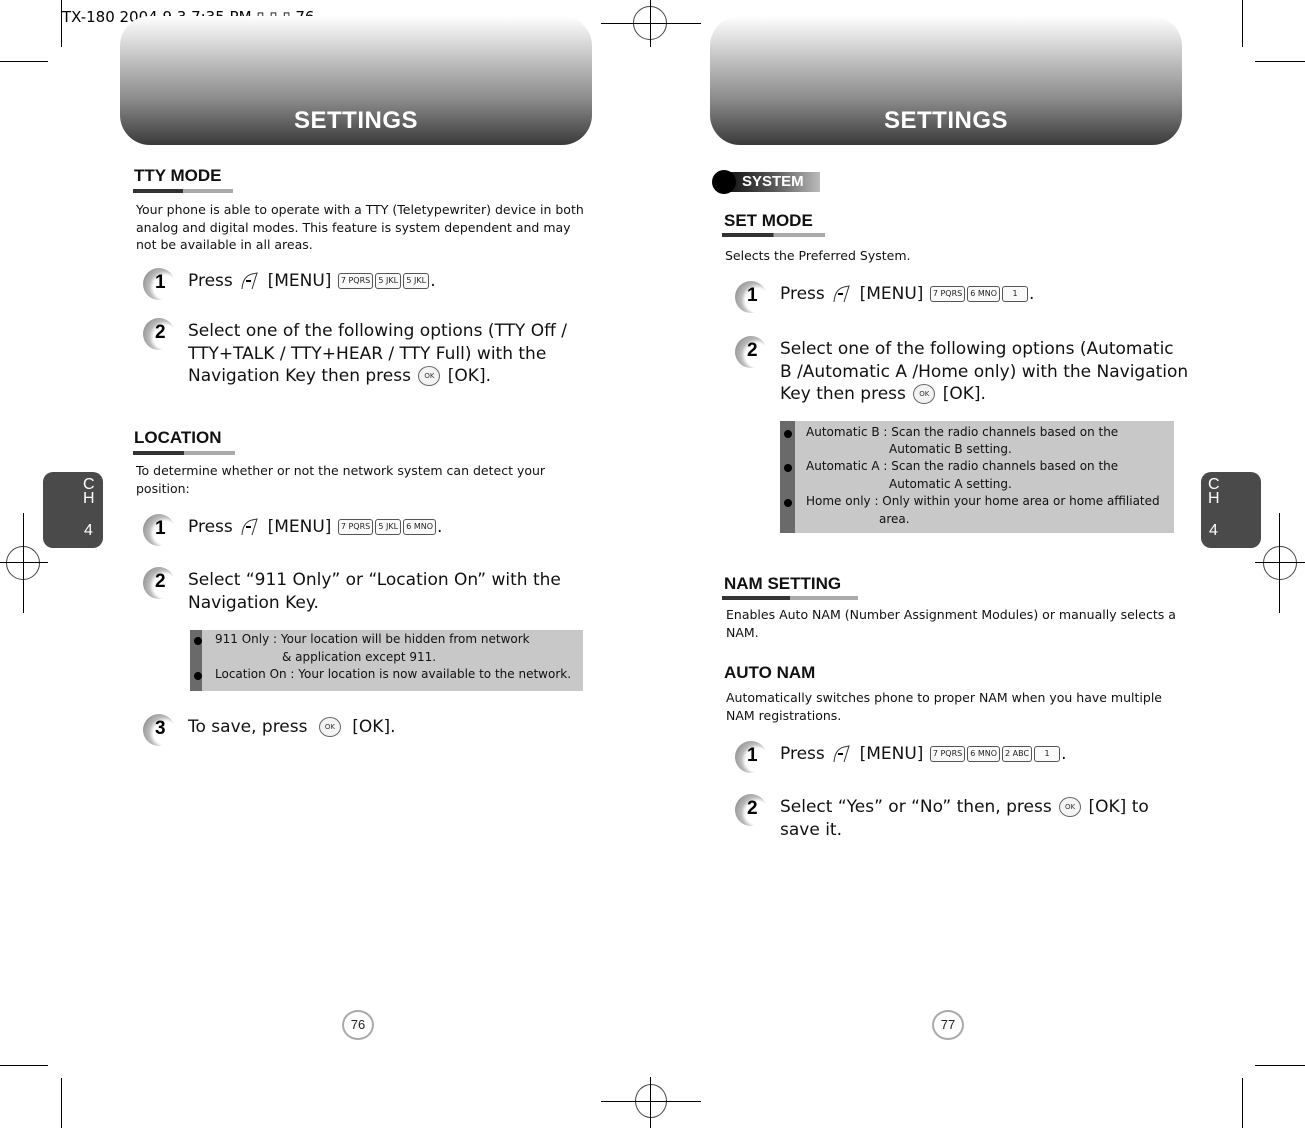 This screenshot has height=1128, width=1305. What do you see at coordinates (950, 484) in the screenshot?
I see `note-item-continuation: Automatic A setting.` at bounding box center [950, 484].